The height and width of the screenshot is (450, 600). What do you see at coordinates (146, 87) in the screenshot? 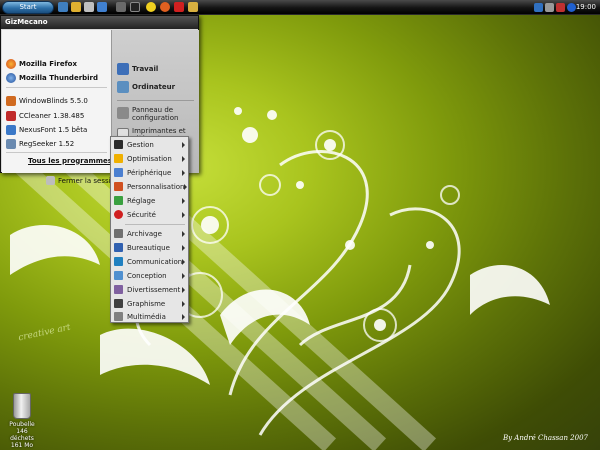
I see `start-item-ordinateur: Ordinateur` at bounding box center [146, 87].